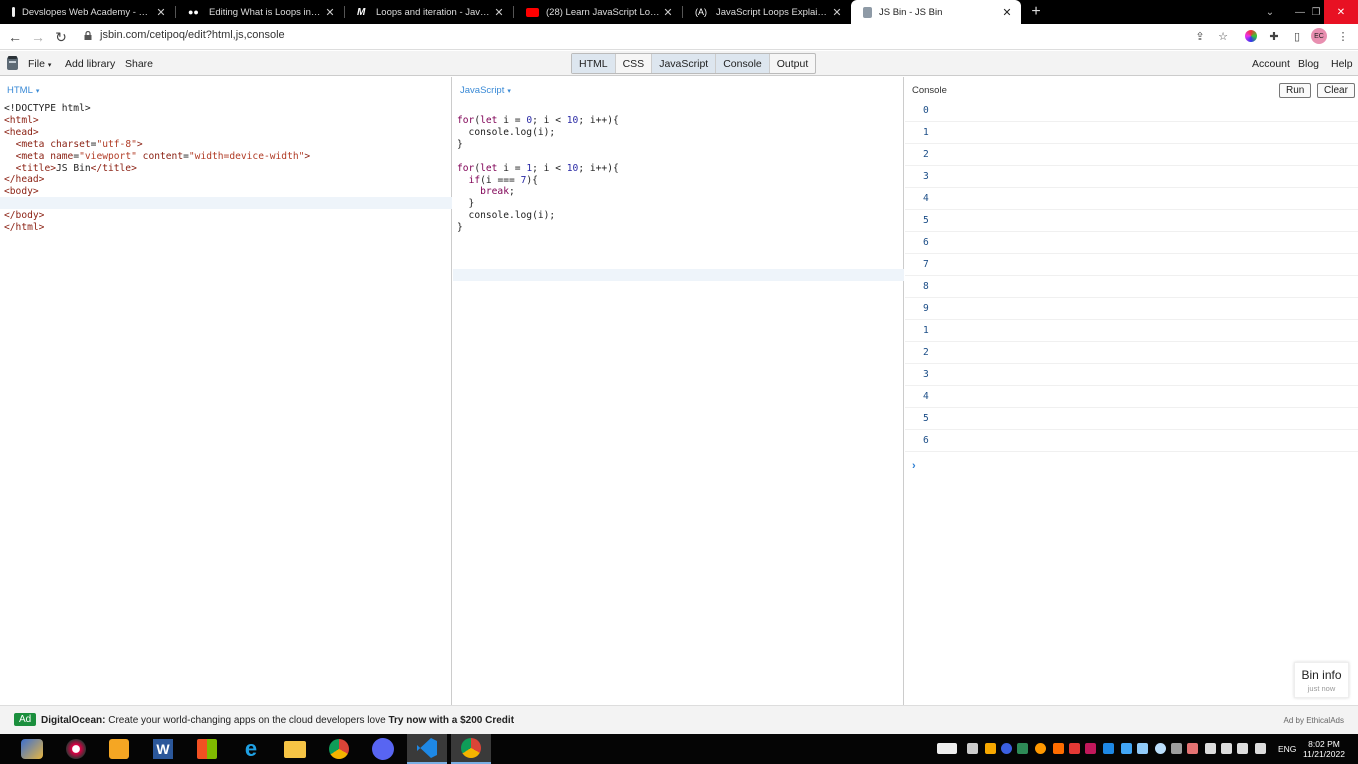 This screenshot has width=1358, height=764. I want to click on devslopes-favicon-icon, so click(13, 12).